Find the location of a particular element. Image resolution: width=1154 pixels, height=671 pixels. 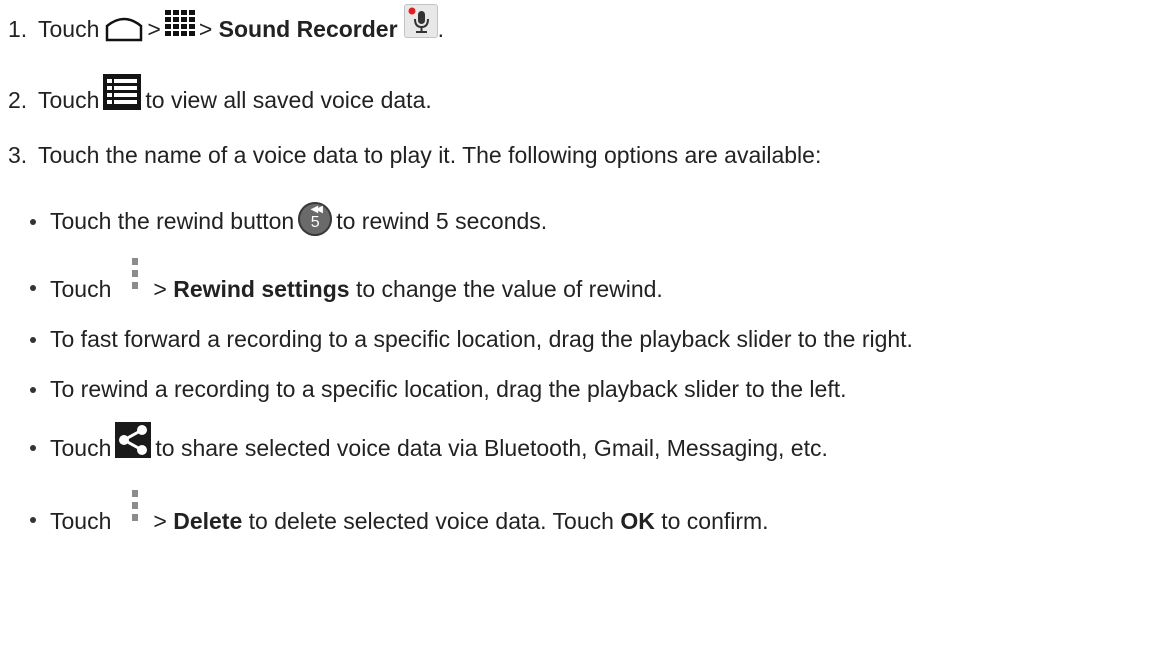

option-text: Touch the rewind button is located at coordinates (172, 221).